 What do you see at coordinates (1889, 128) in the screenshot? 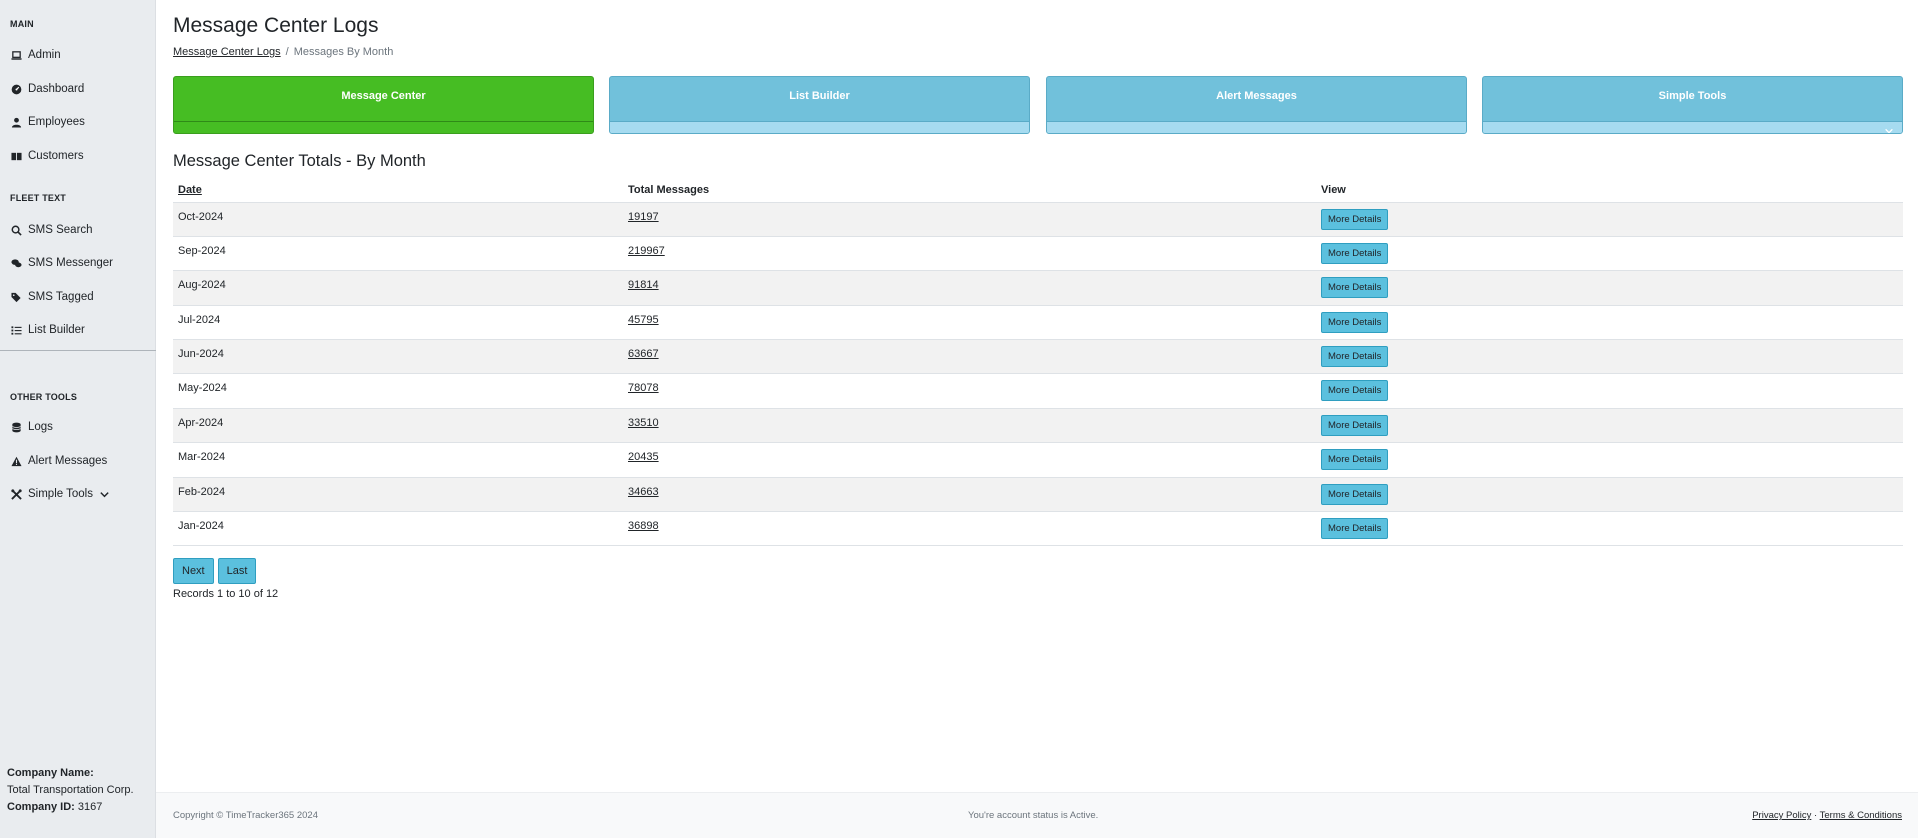
I see `chevron-down-icon` at bounding box center [1889, 128].